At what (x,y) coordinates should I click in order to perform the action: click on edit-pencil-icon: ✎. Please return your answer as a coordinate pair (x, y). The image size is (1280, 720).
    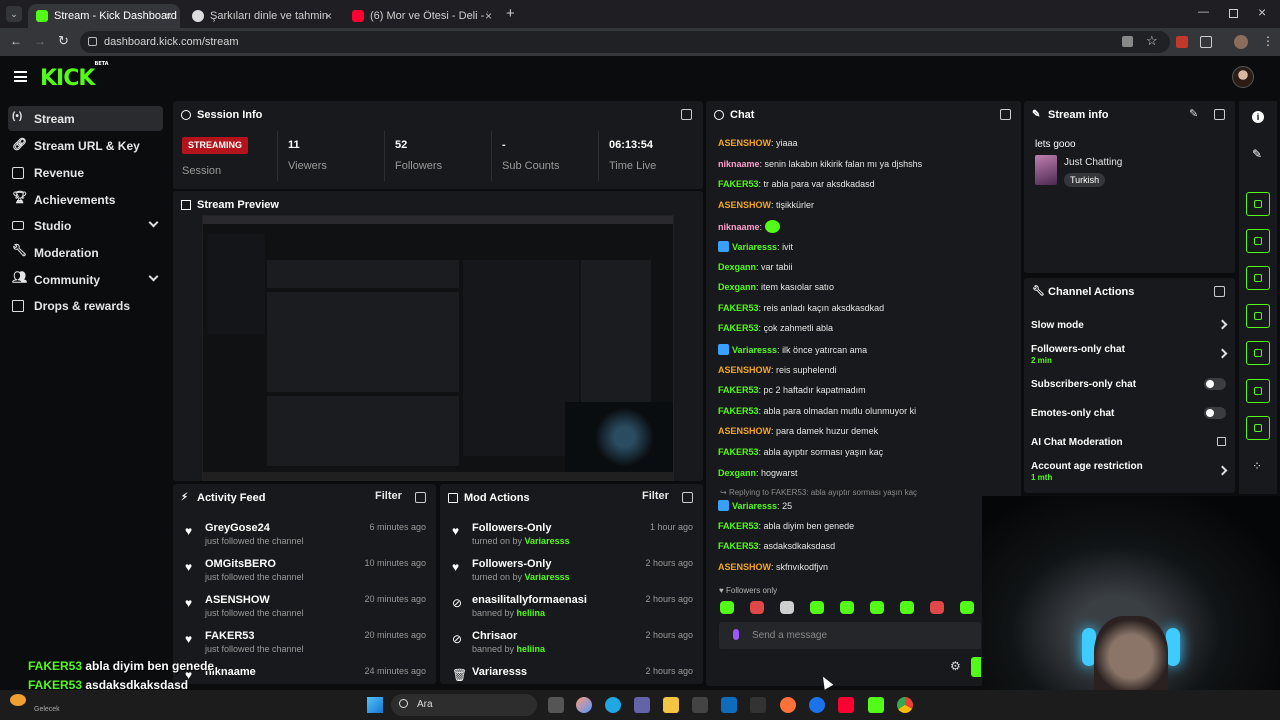
    Looking at the image, I should click on (1193, 113).